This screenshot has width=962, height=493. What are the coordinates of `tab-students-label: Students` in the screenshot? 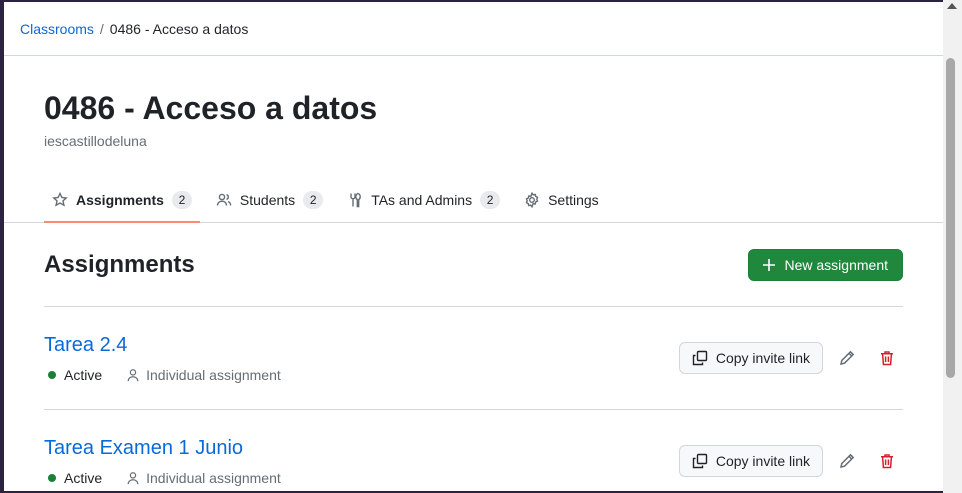 It's located at (267, 199).